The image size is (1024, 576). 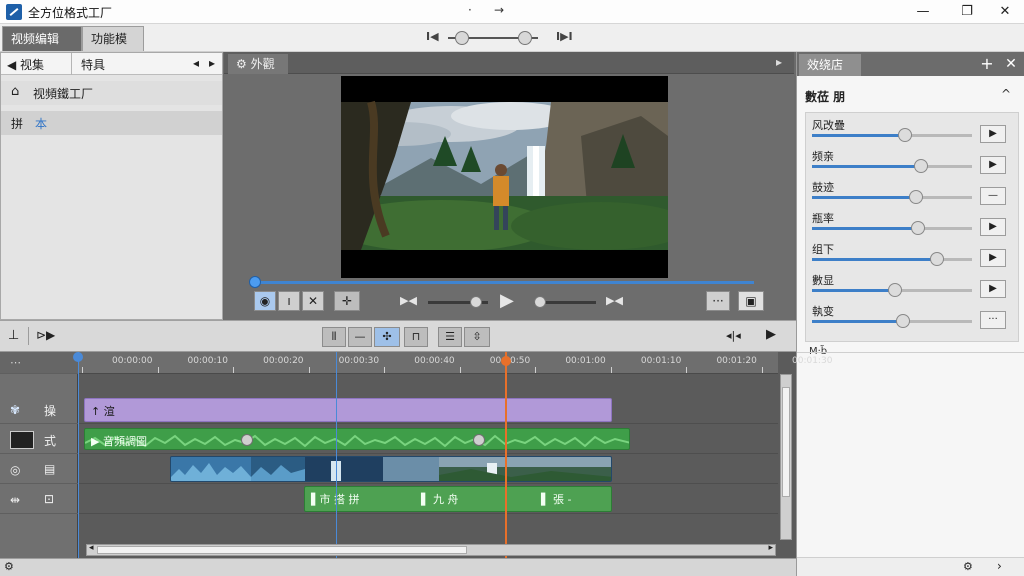 What do you see at coordinates (212, 63) in the screenshot?
I see `left-next-button: ▸` at bounding box center [212, 63].